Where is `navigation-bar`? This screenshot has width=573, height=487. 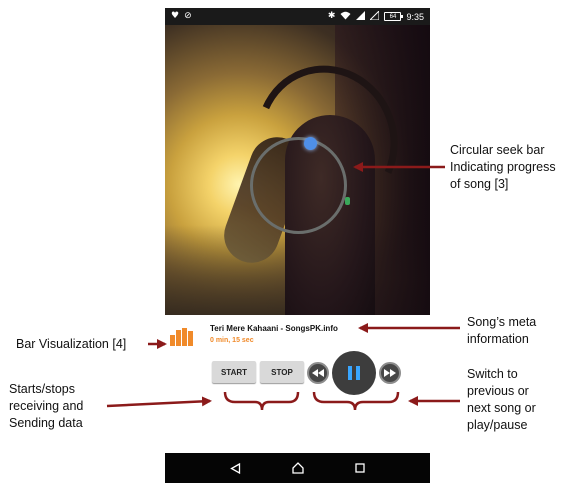
navigation-bar is located at coordinates (297, 468).